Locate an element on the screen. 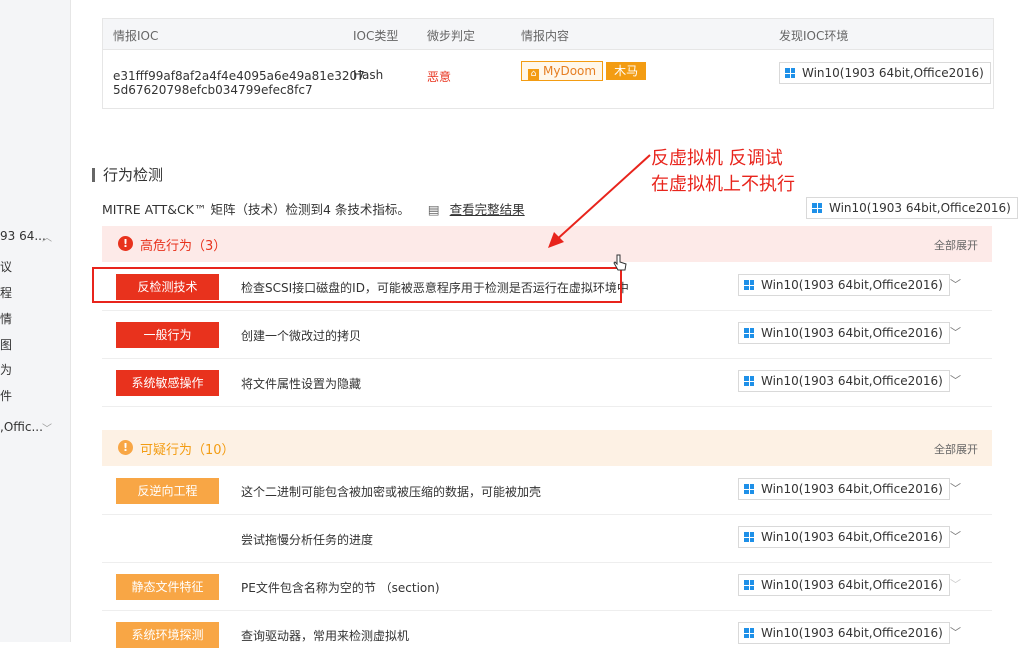  annotation-arrow-icon is located at coordinates (599, 201).